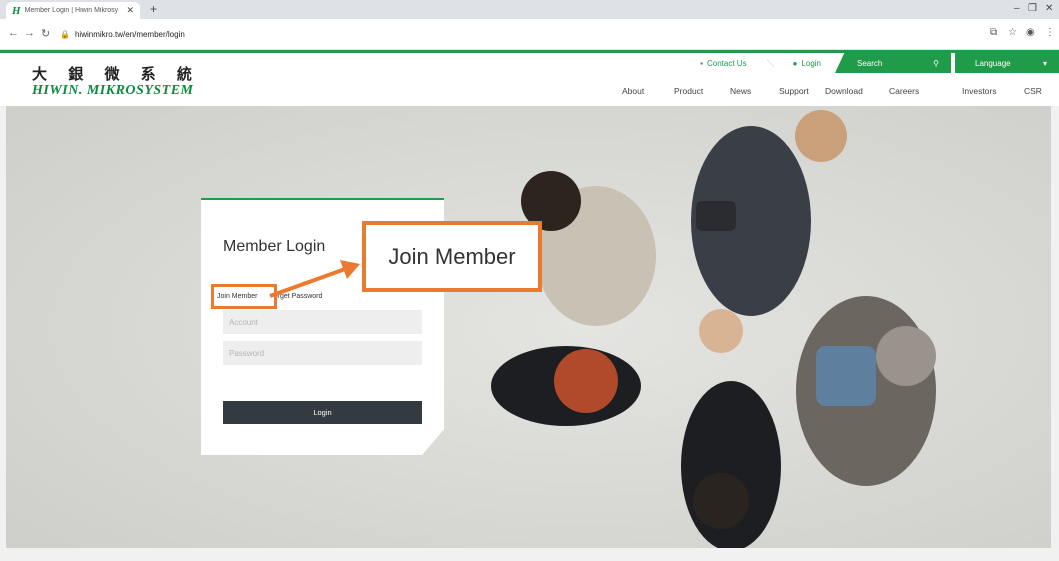  What do you see at coordinates (322, 412) in the screenshot?
I see `login-button: Login` at bounding box center [322, 412].